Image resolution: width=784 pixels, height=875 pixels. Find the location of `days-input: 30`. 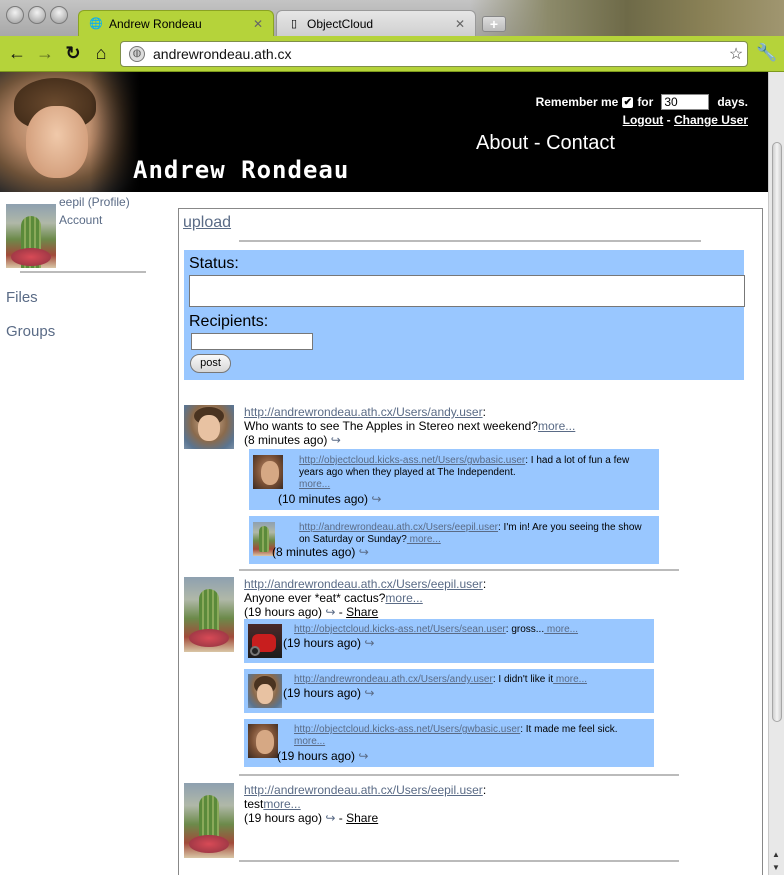

days-input: 30 is located at coordinates (685, 102).